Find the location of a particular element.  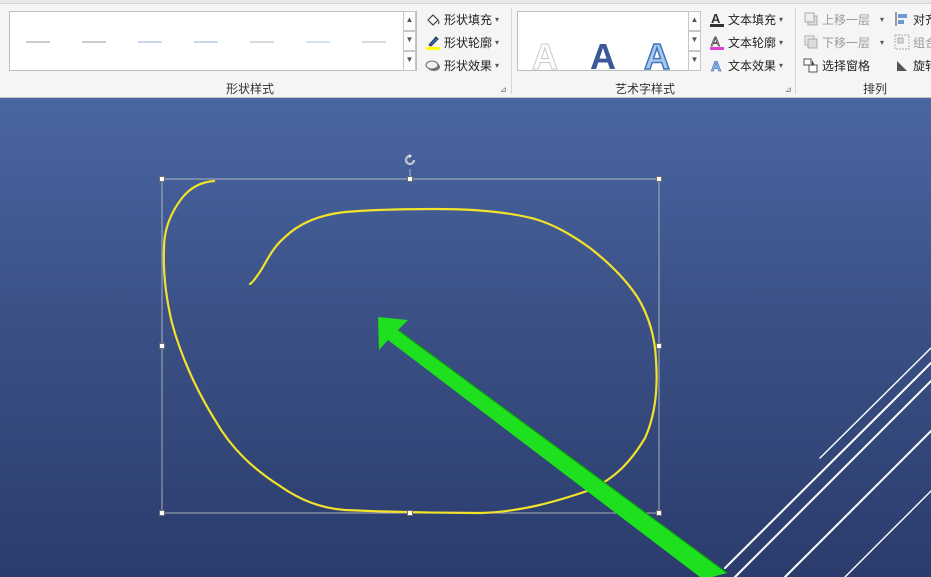

align-label: 对齐 is located at coordinates (922, 19).